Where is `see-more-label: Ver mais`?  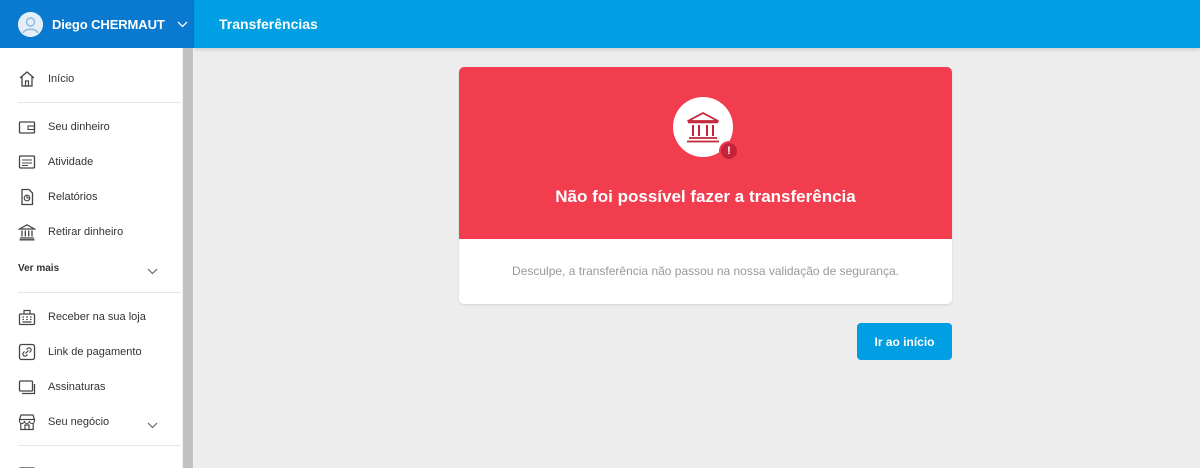
see-more-label: Ver mais is located at coordinates (39, 268).